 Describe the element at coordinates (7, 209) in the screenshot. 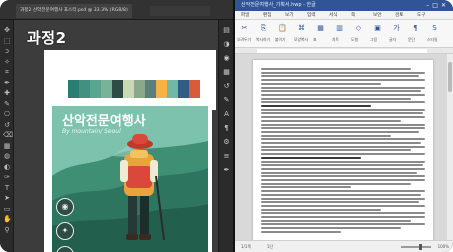

I see `shape-icon: ▭` at that location.